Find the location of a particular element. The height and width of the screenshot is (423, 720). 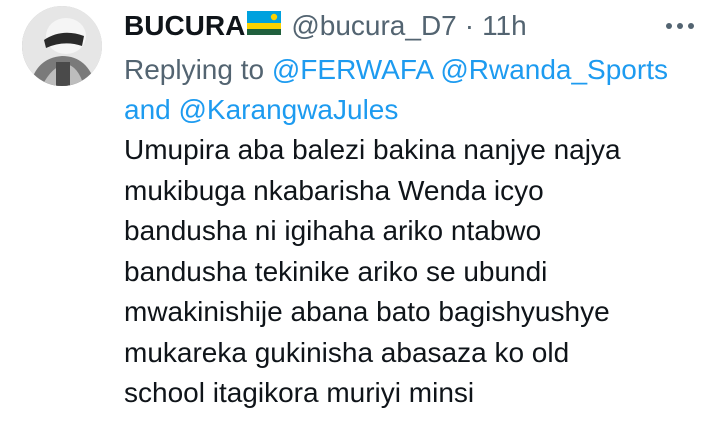

tweet-text-line: mukareka gukinisha abasaza ko old is located at coordinates (347, 352).